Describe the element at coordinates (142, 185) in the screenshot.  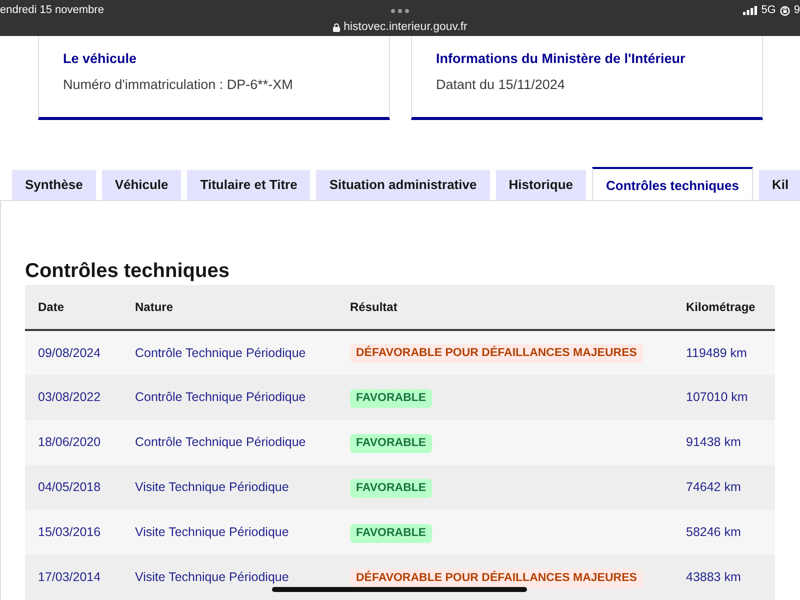
I see `tab: Véhicule` at that location.